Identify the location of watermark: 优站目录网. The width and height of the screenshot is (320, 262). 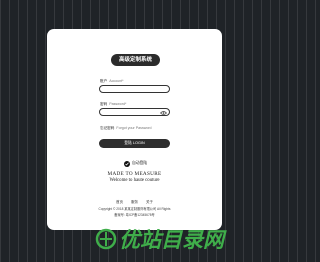
(170, 240).